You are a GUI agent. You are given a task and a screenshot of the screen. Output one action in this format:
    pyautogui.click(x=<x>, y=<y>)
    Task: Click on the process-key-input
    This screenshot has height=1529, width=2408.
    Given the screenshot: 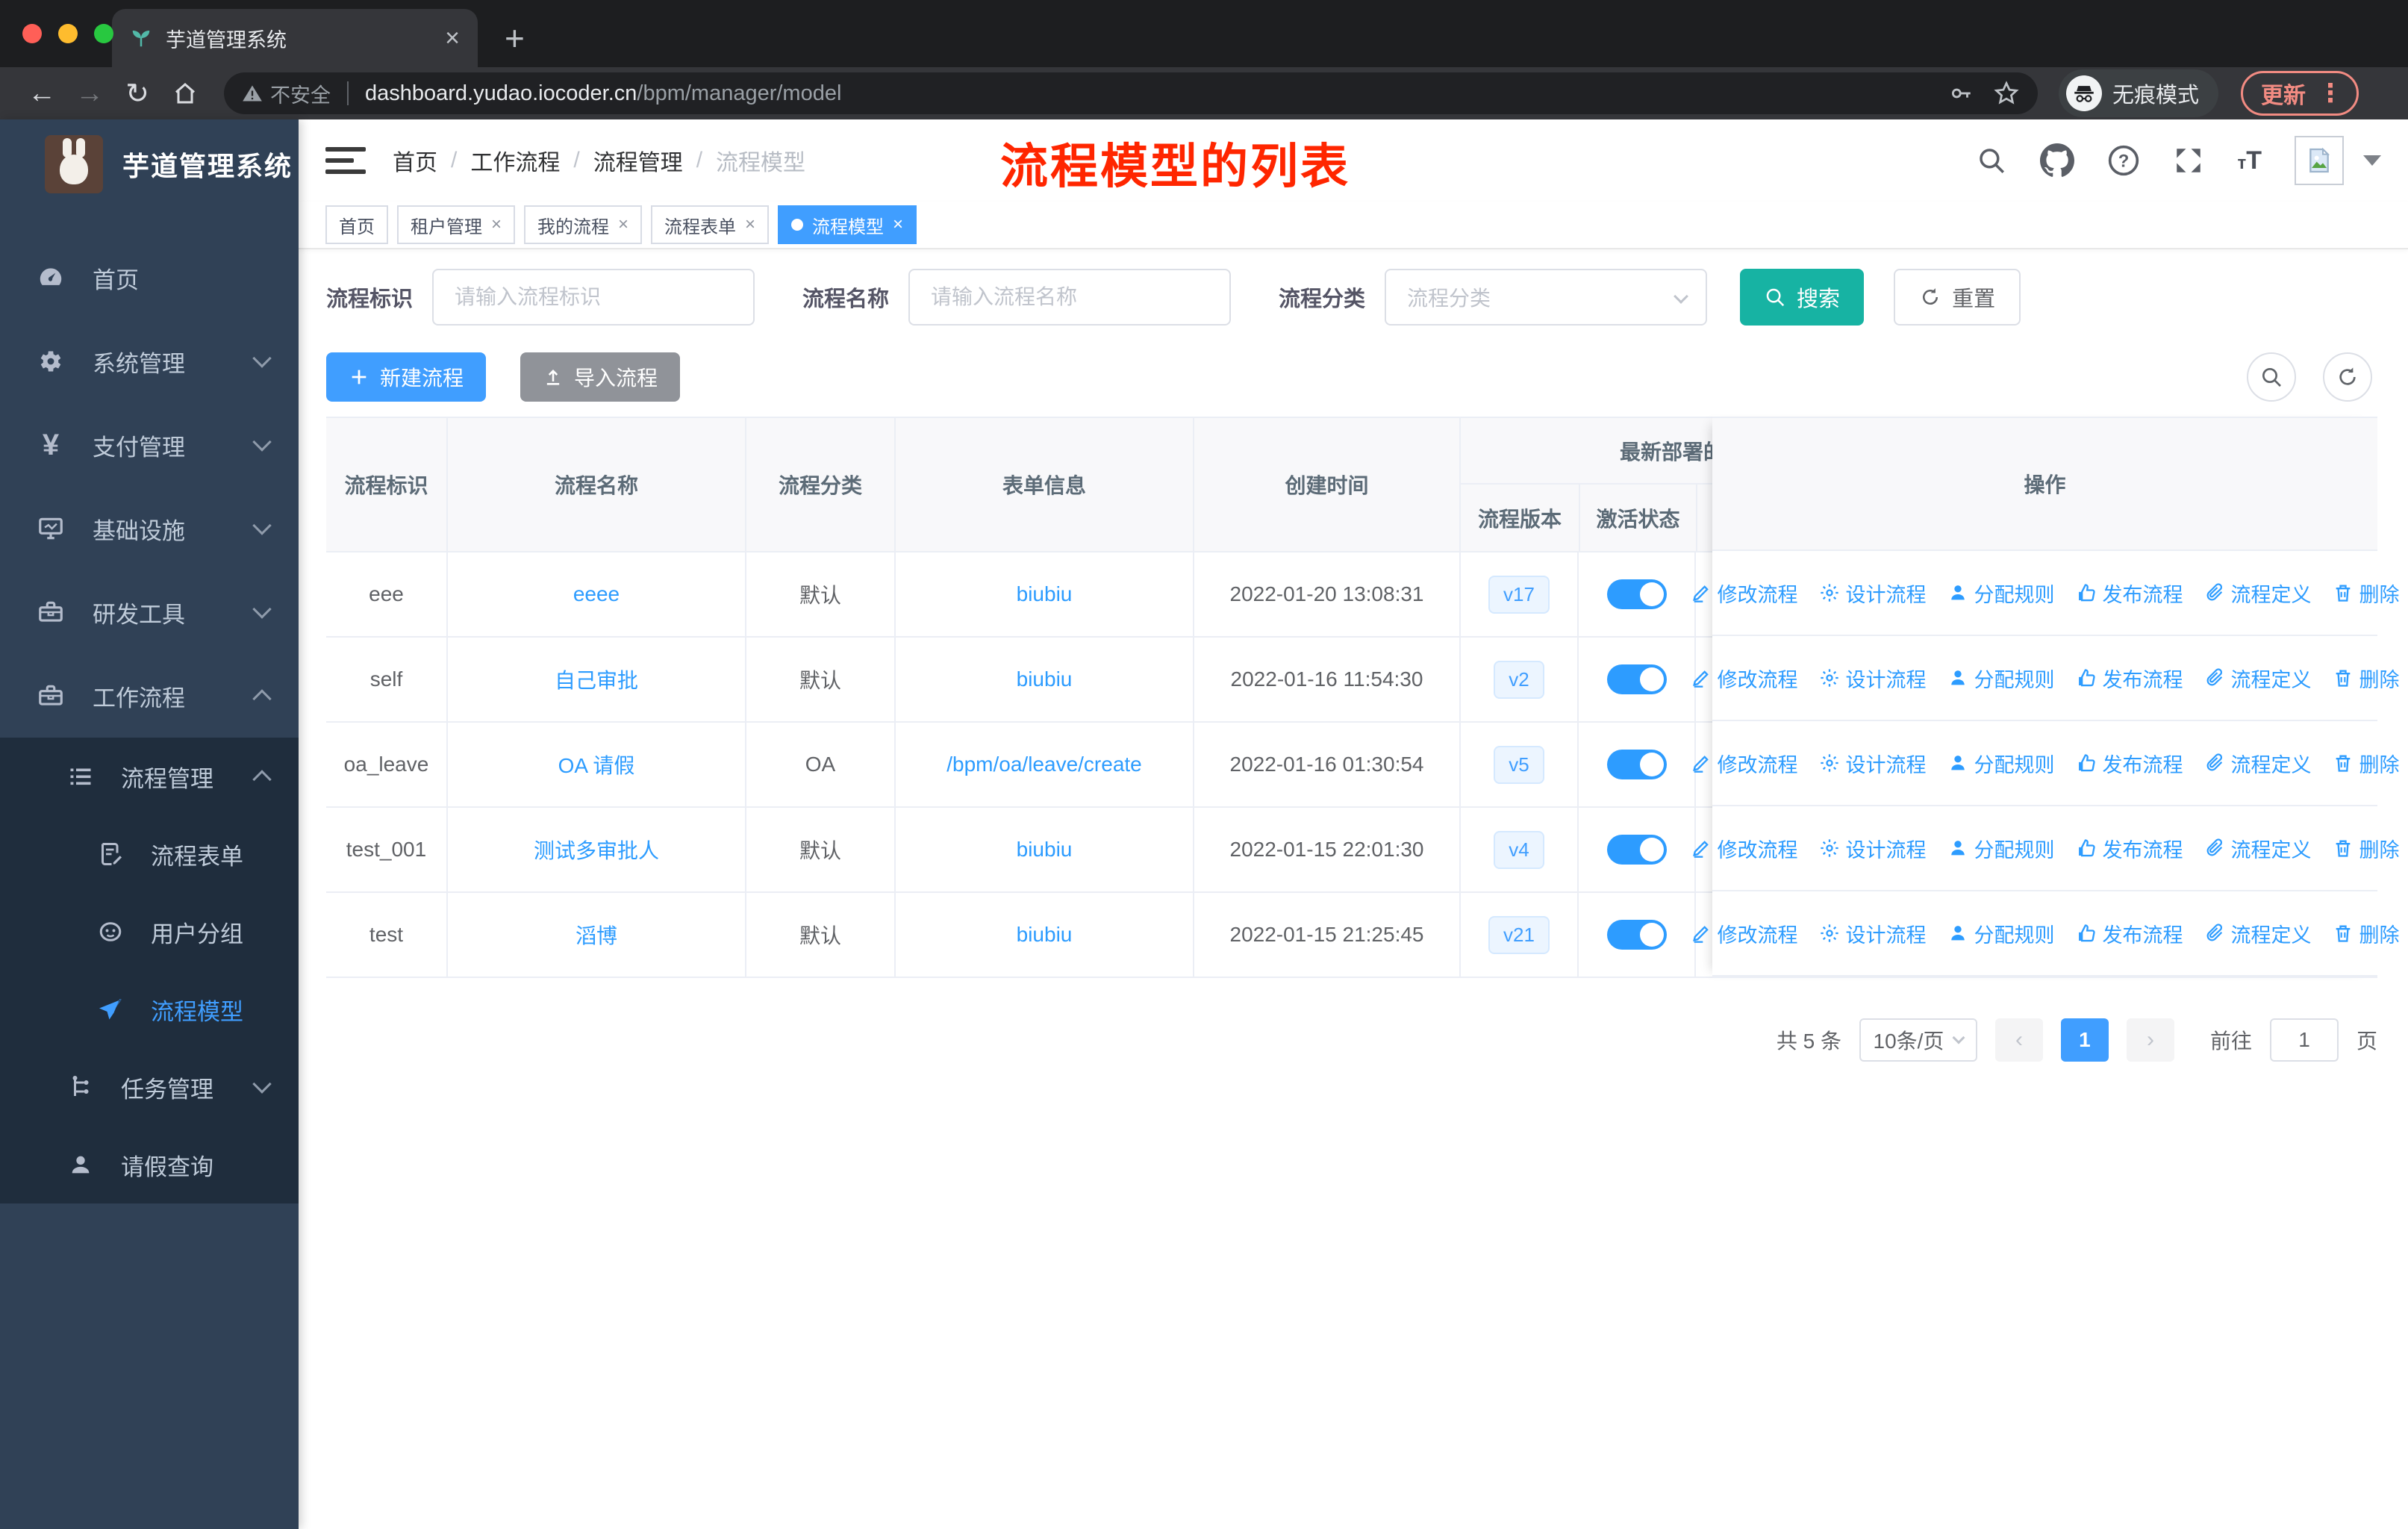 What is the action you would take?
    pyautogui.click(x=593, y=297)
    